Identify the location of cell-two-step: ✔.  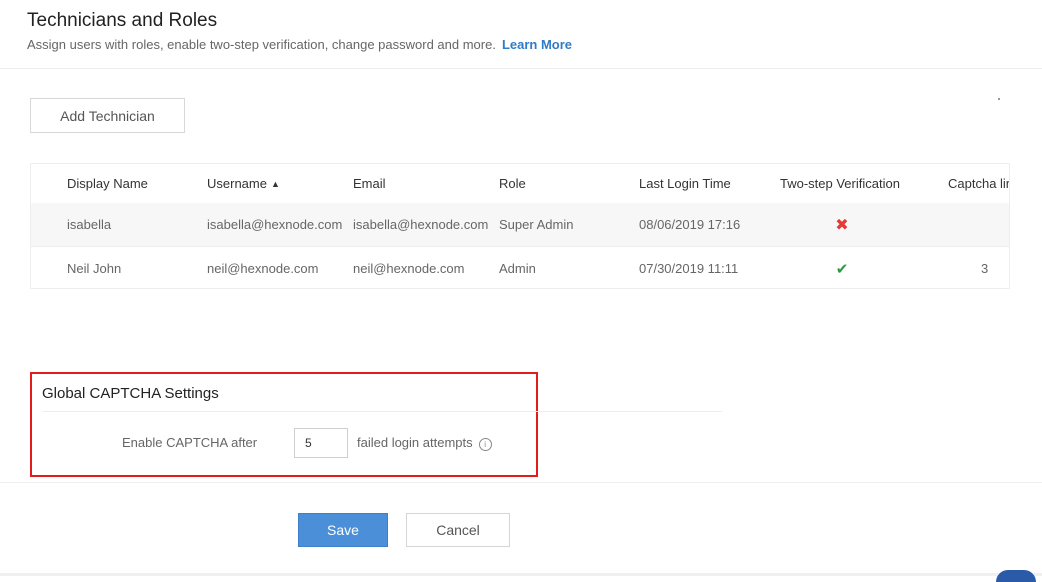
(842, 267).